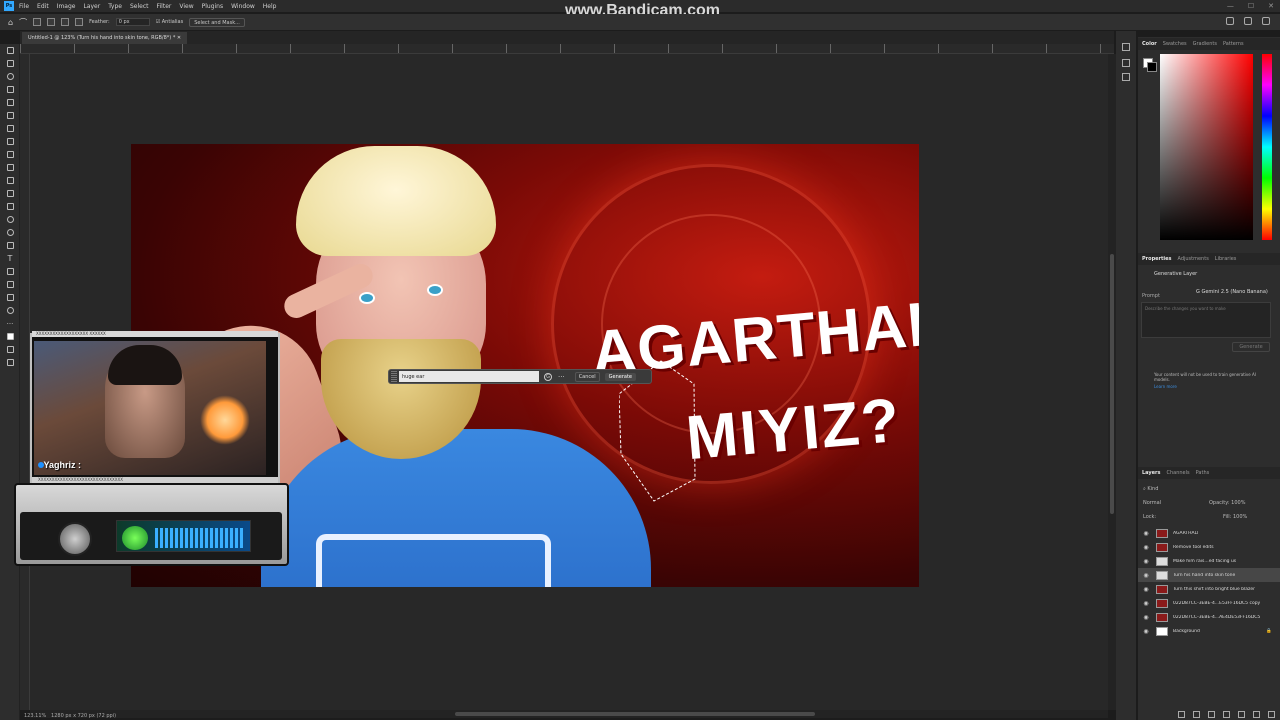  What do you see at coordinates (10, 349) in the screenshot?
I see `quick-mask-icon` at bounding box center [10, 349].